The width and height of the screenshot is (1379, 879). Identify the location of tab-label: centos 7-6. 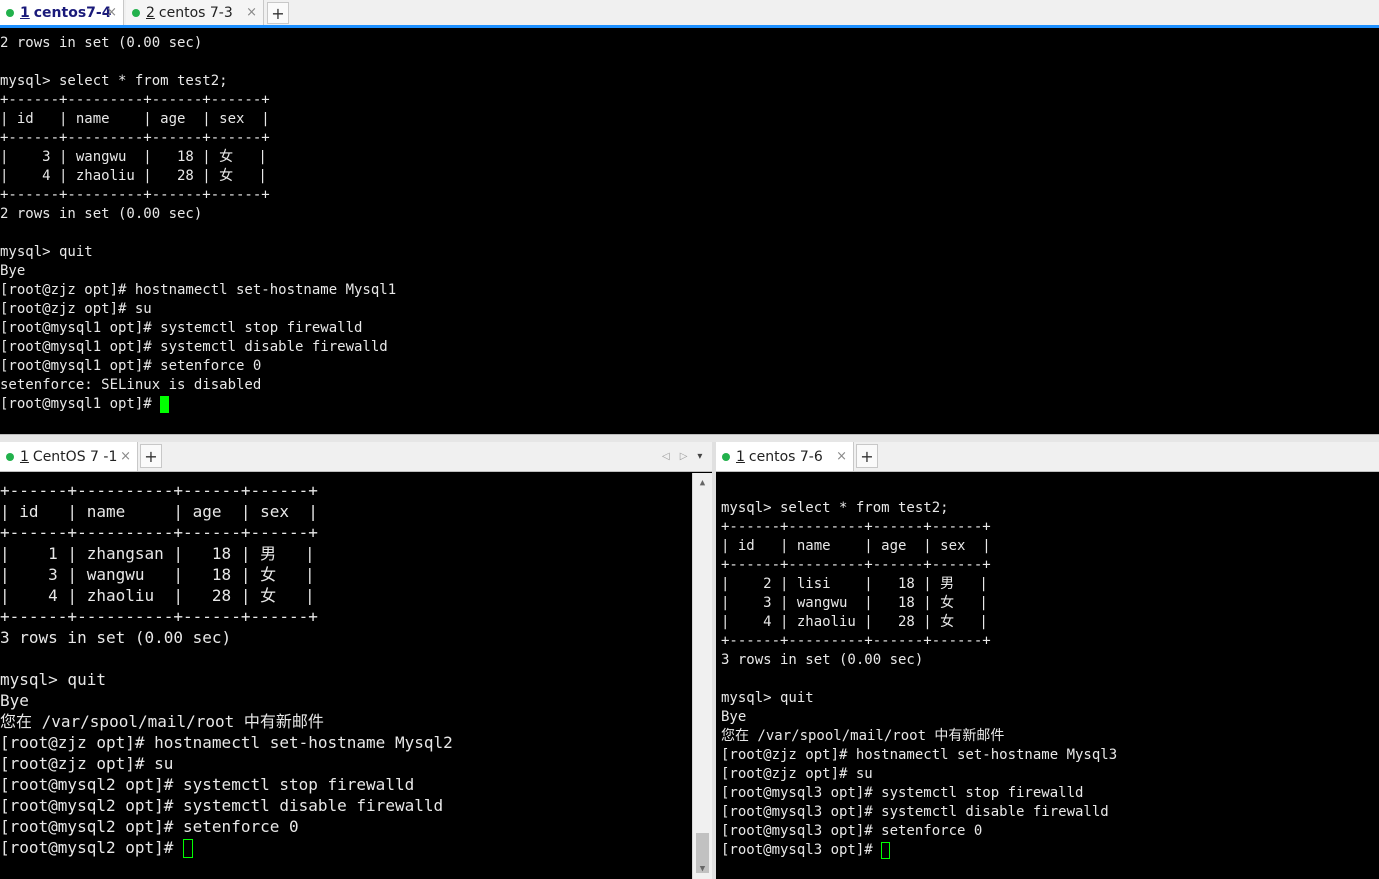
(785, 456).